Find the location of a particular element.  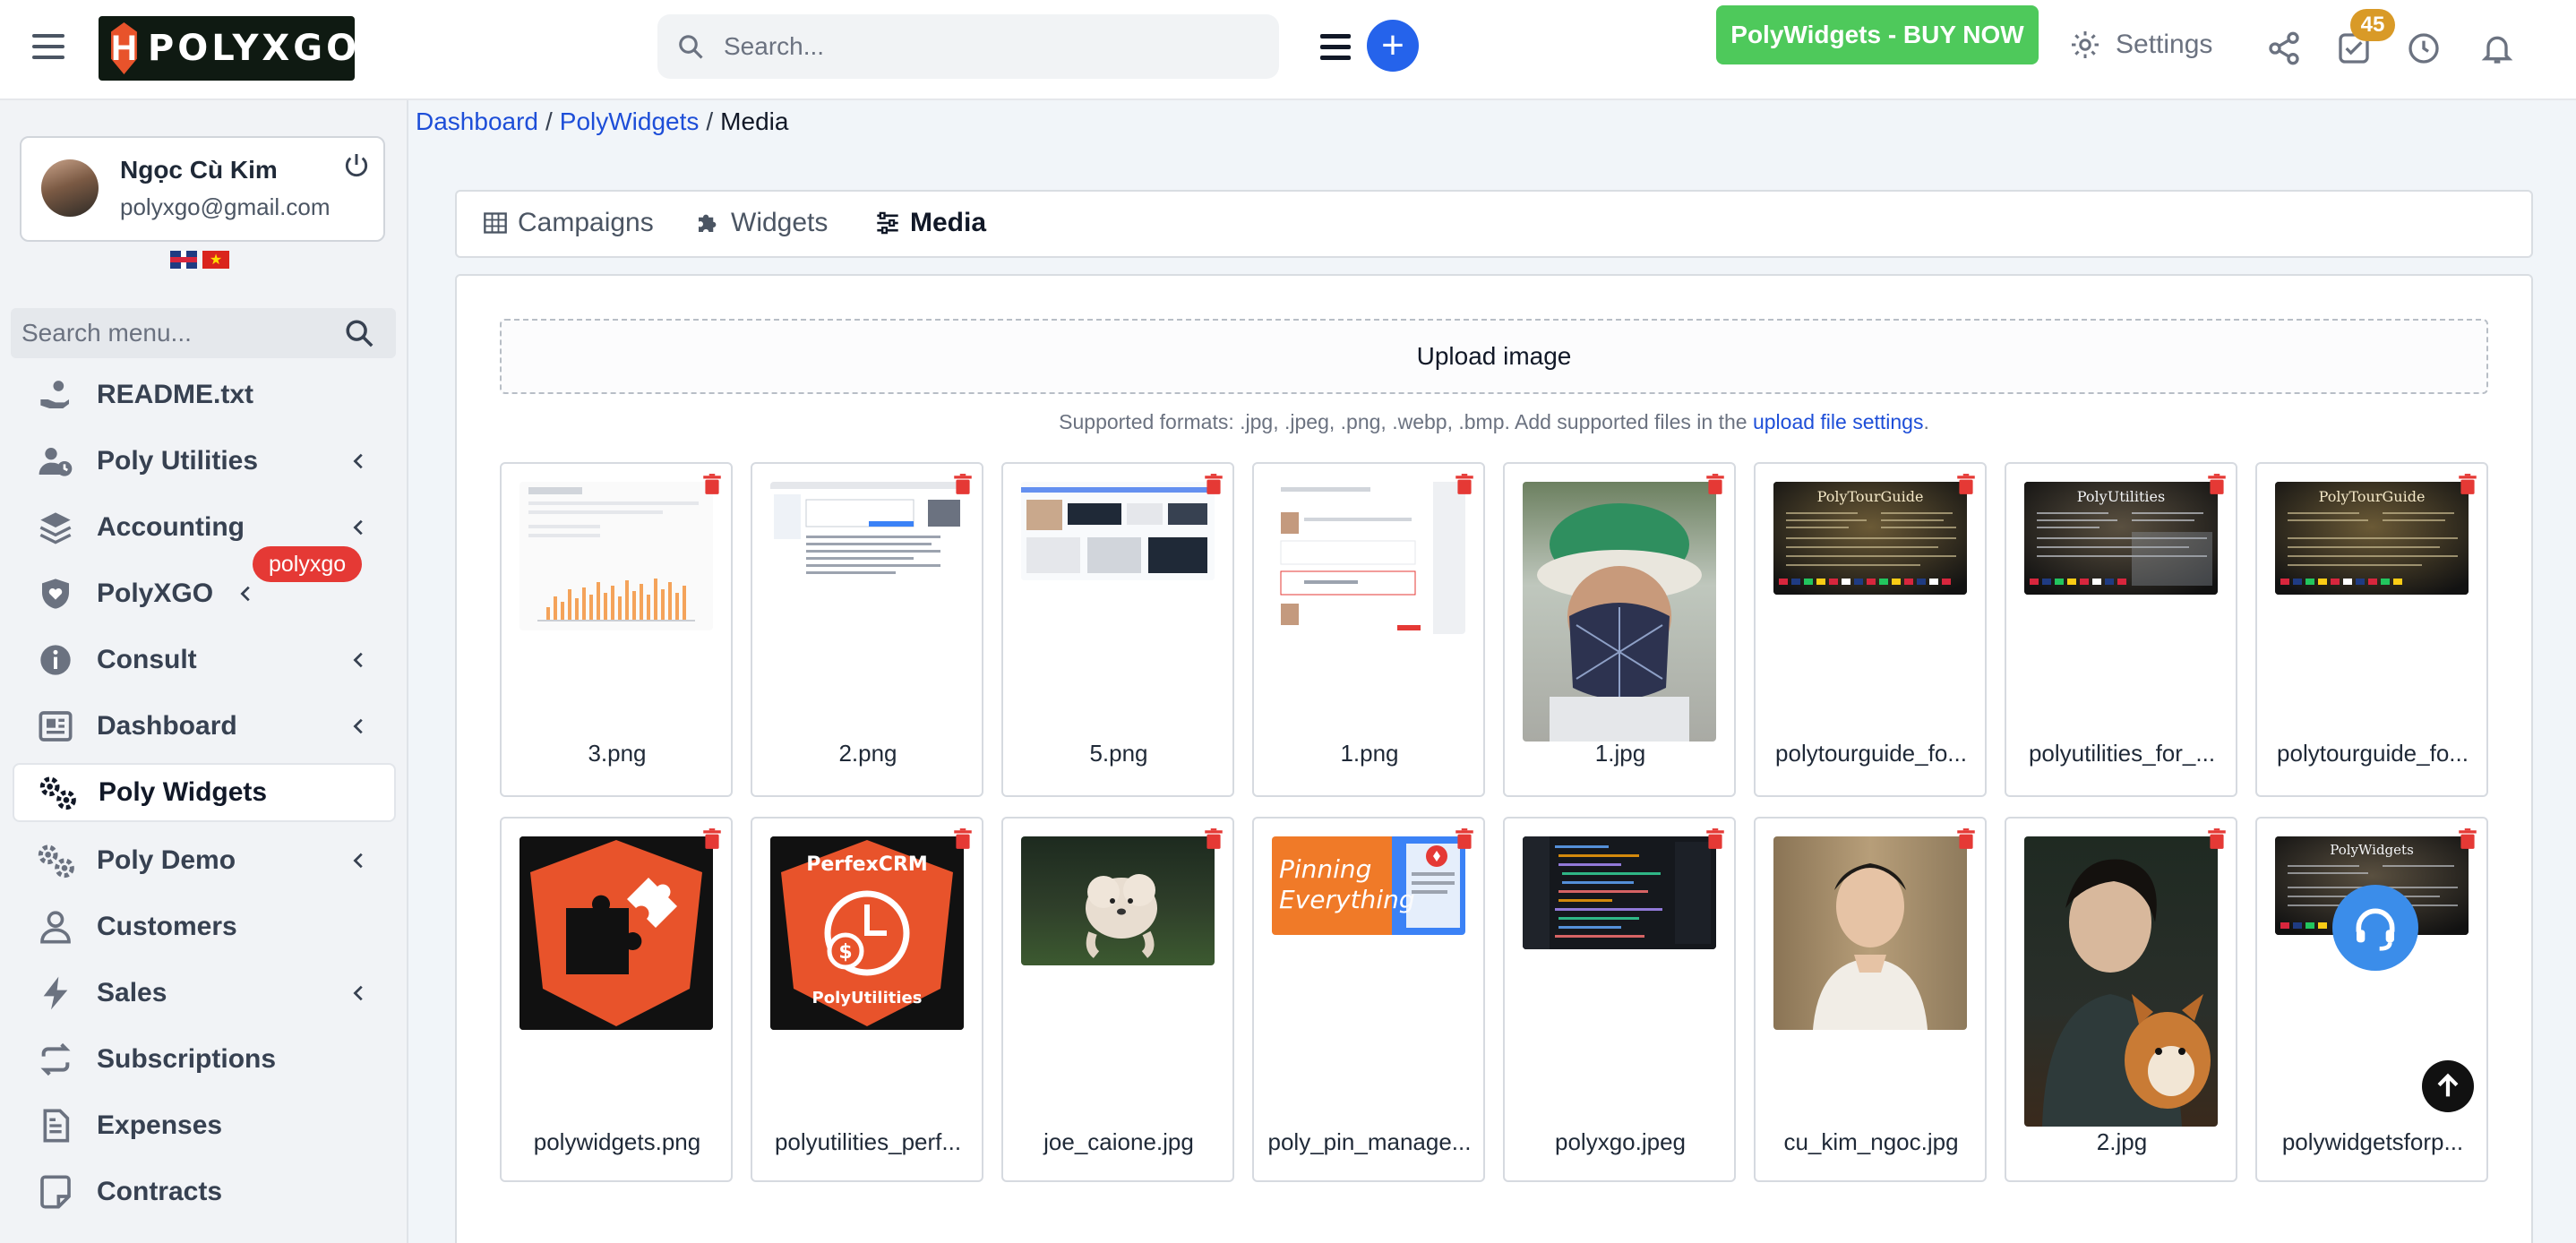

breadcrumb-polywidgets: PolyWidgets is located at coordinates (630, 121).